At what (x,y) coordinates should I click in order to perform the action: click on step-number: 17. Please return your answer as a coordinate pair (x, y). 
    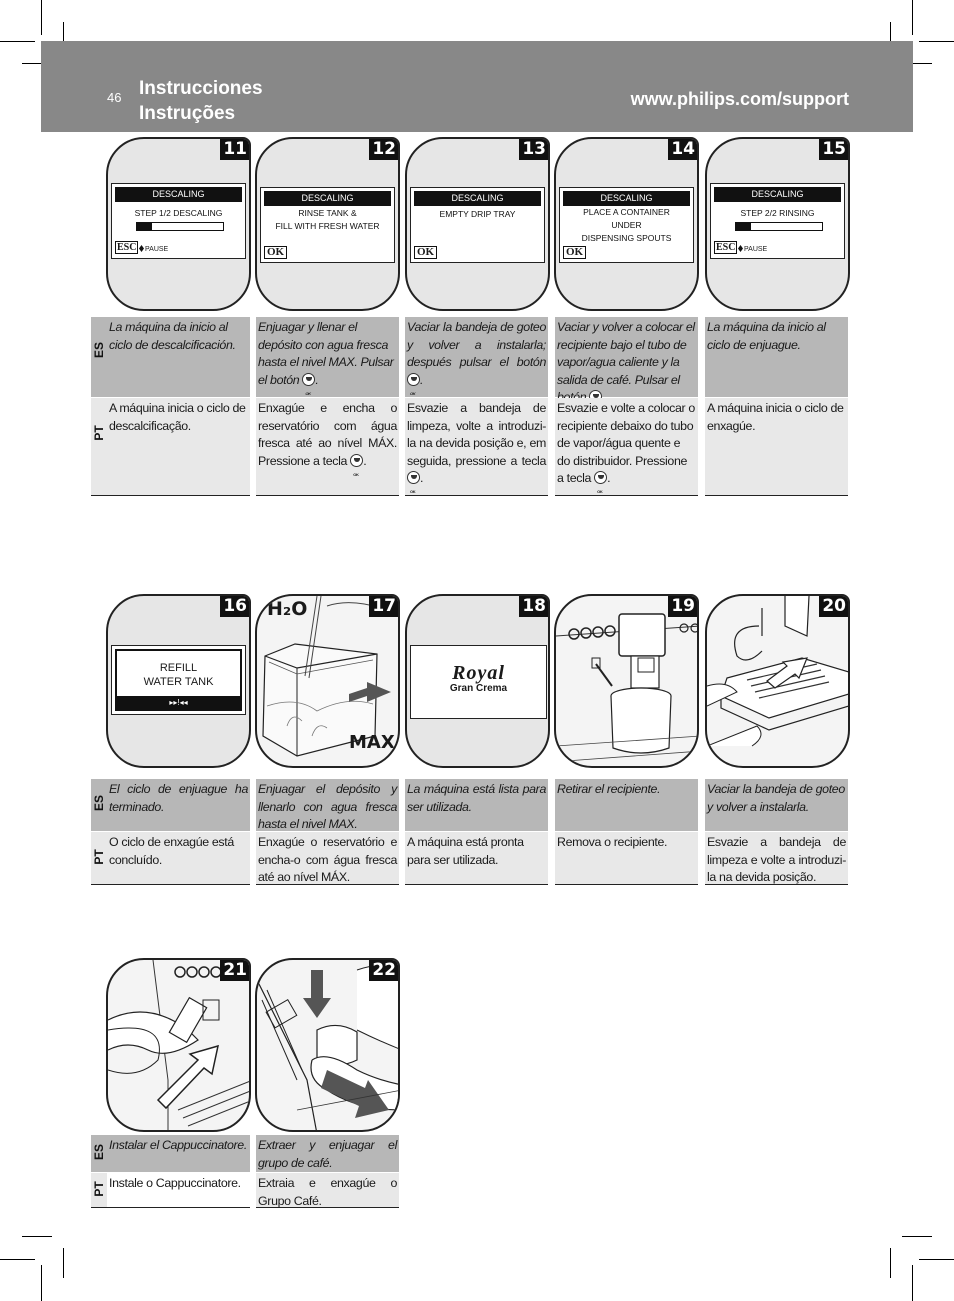
    Looking at the image, I should click on (383, 606).